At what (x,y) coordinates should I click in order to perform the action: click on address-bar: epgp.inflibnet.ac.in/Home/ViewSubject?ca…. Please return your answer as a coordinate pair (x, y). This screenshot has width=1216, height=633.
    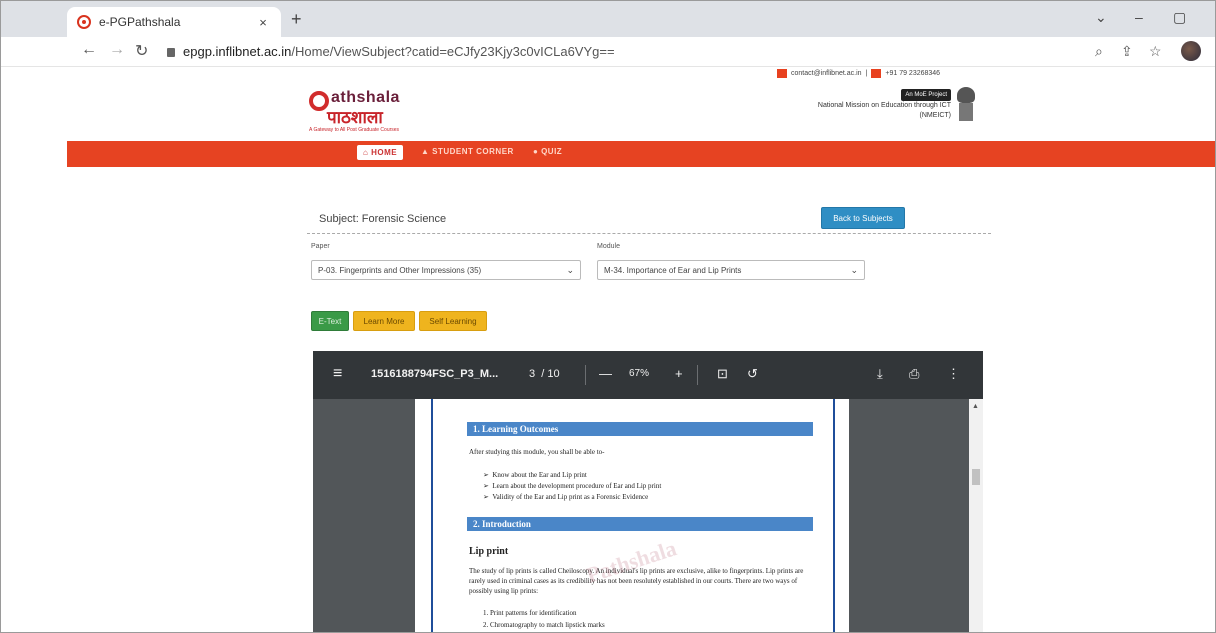
    Looking at the image, I should click on (391, 51).